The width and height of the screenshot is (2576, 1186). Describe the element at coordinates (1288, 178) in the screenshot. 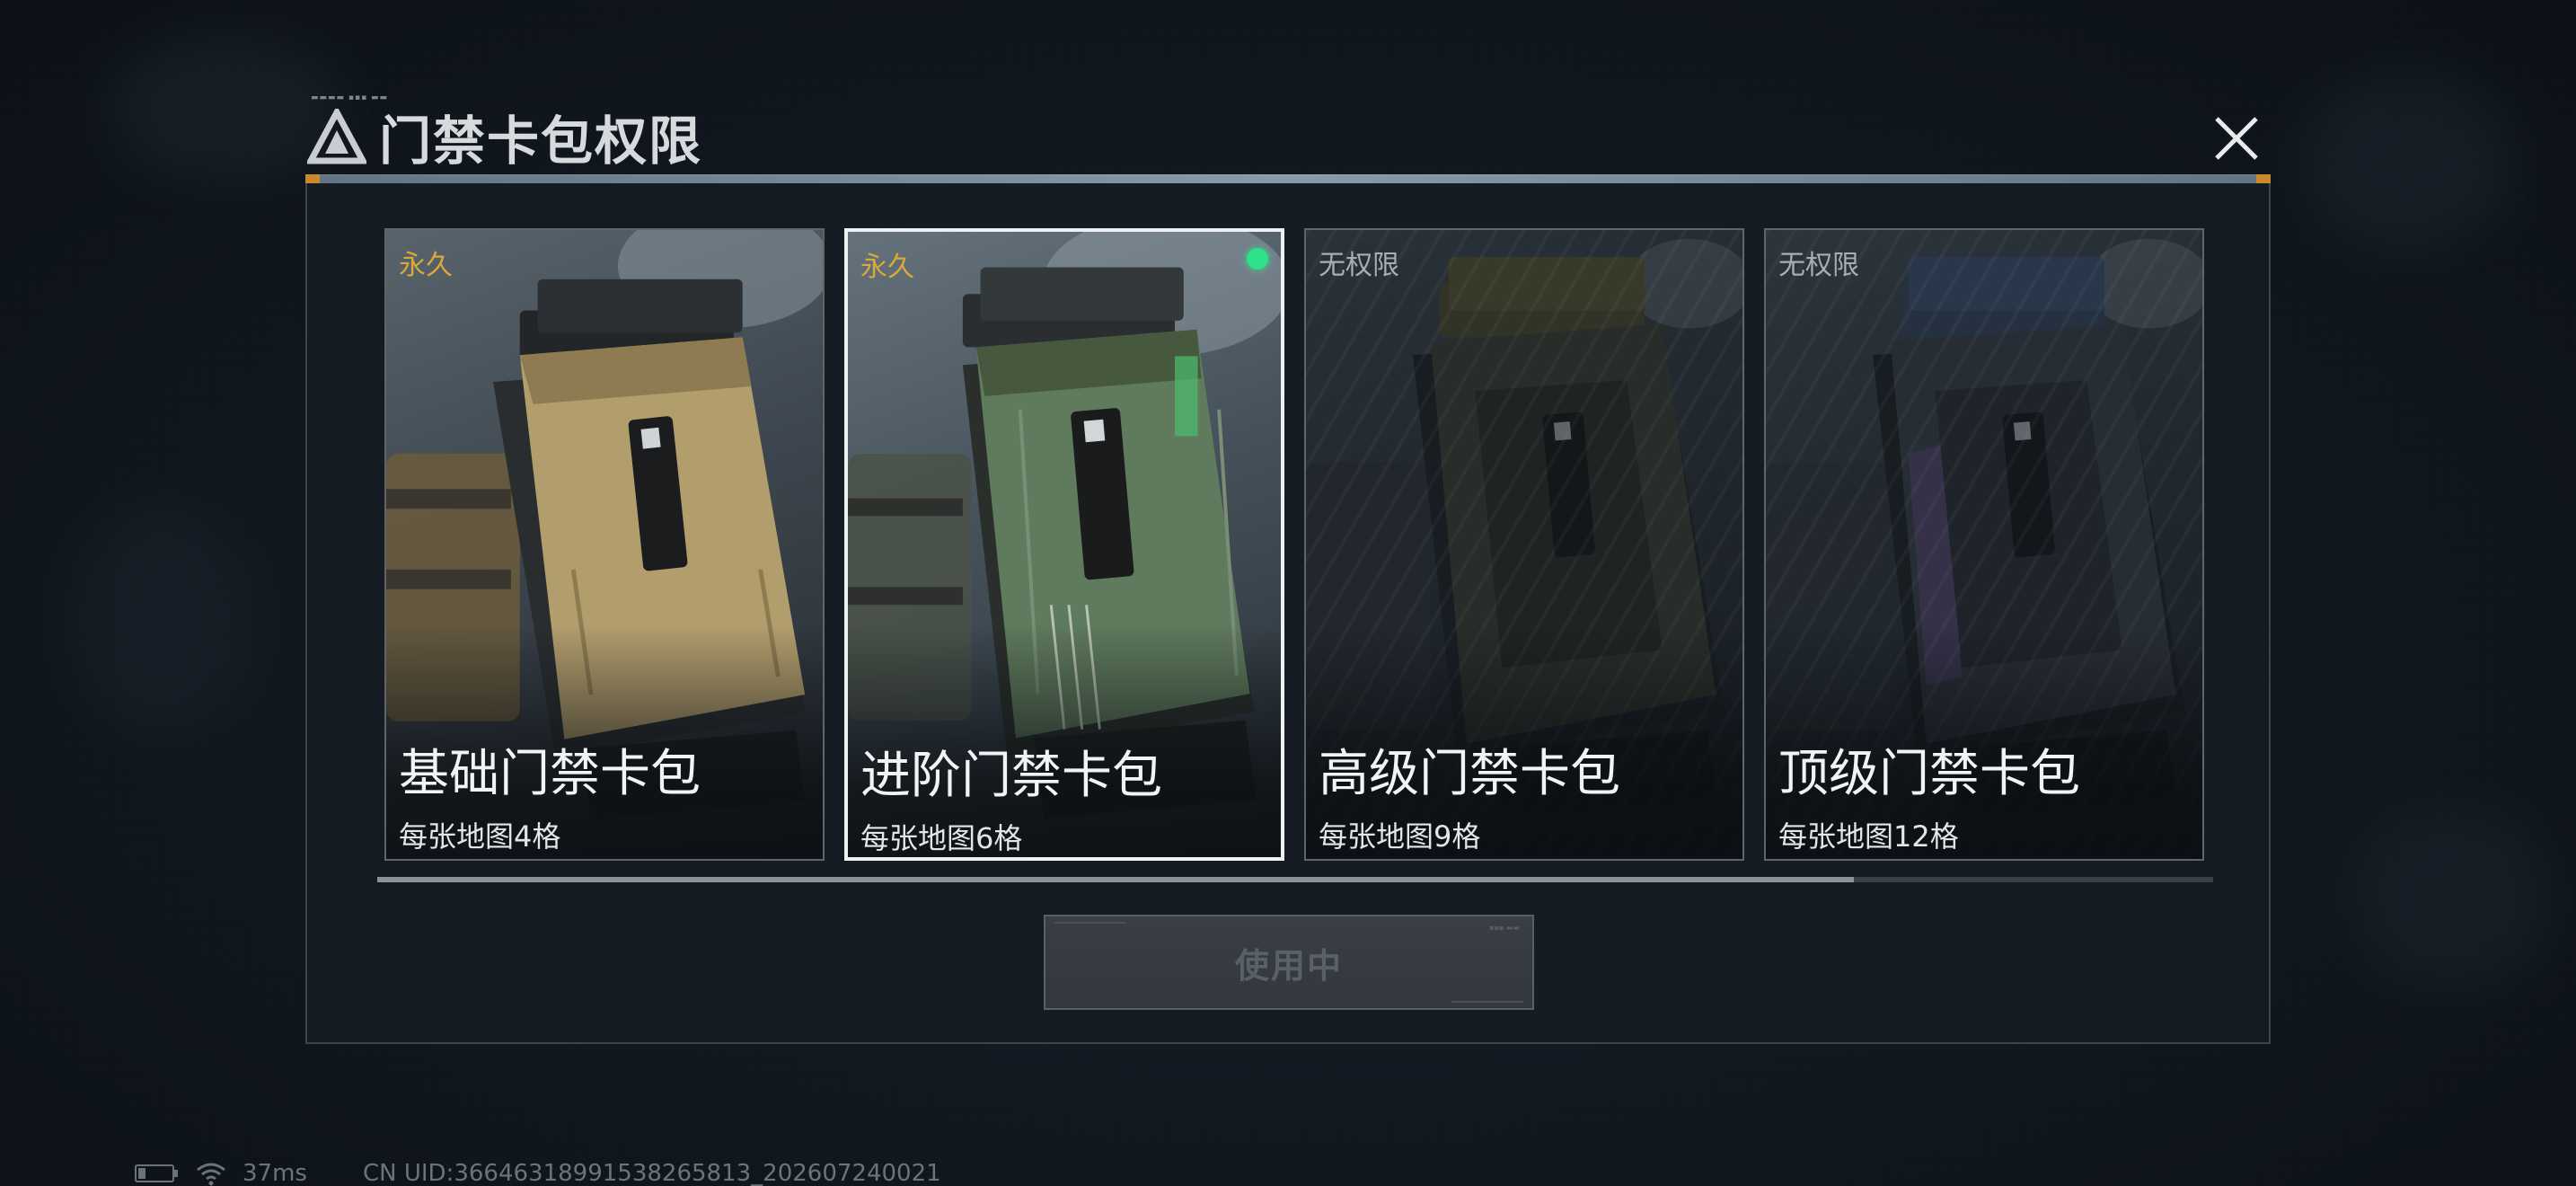

I see `panel-top-border` at that location.